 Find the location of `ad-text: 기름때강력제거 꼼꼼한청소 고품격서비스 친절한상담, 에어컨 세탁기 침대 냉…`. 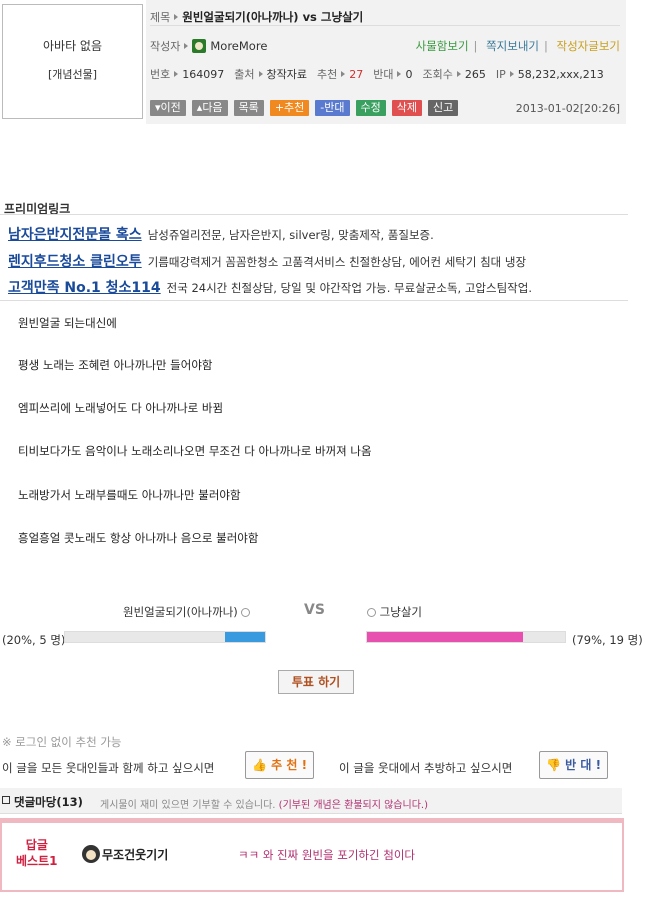

ad-text: 기름때강력제거 꼼꼼한청소 고품격서비스 친절한상담, 에어컨 세탁기 침대 냉… is located at coordinates (337, 262).